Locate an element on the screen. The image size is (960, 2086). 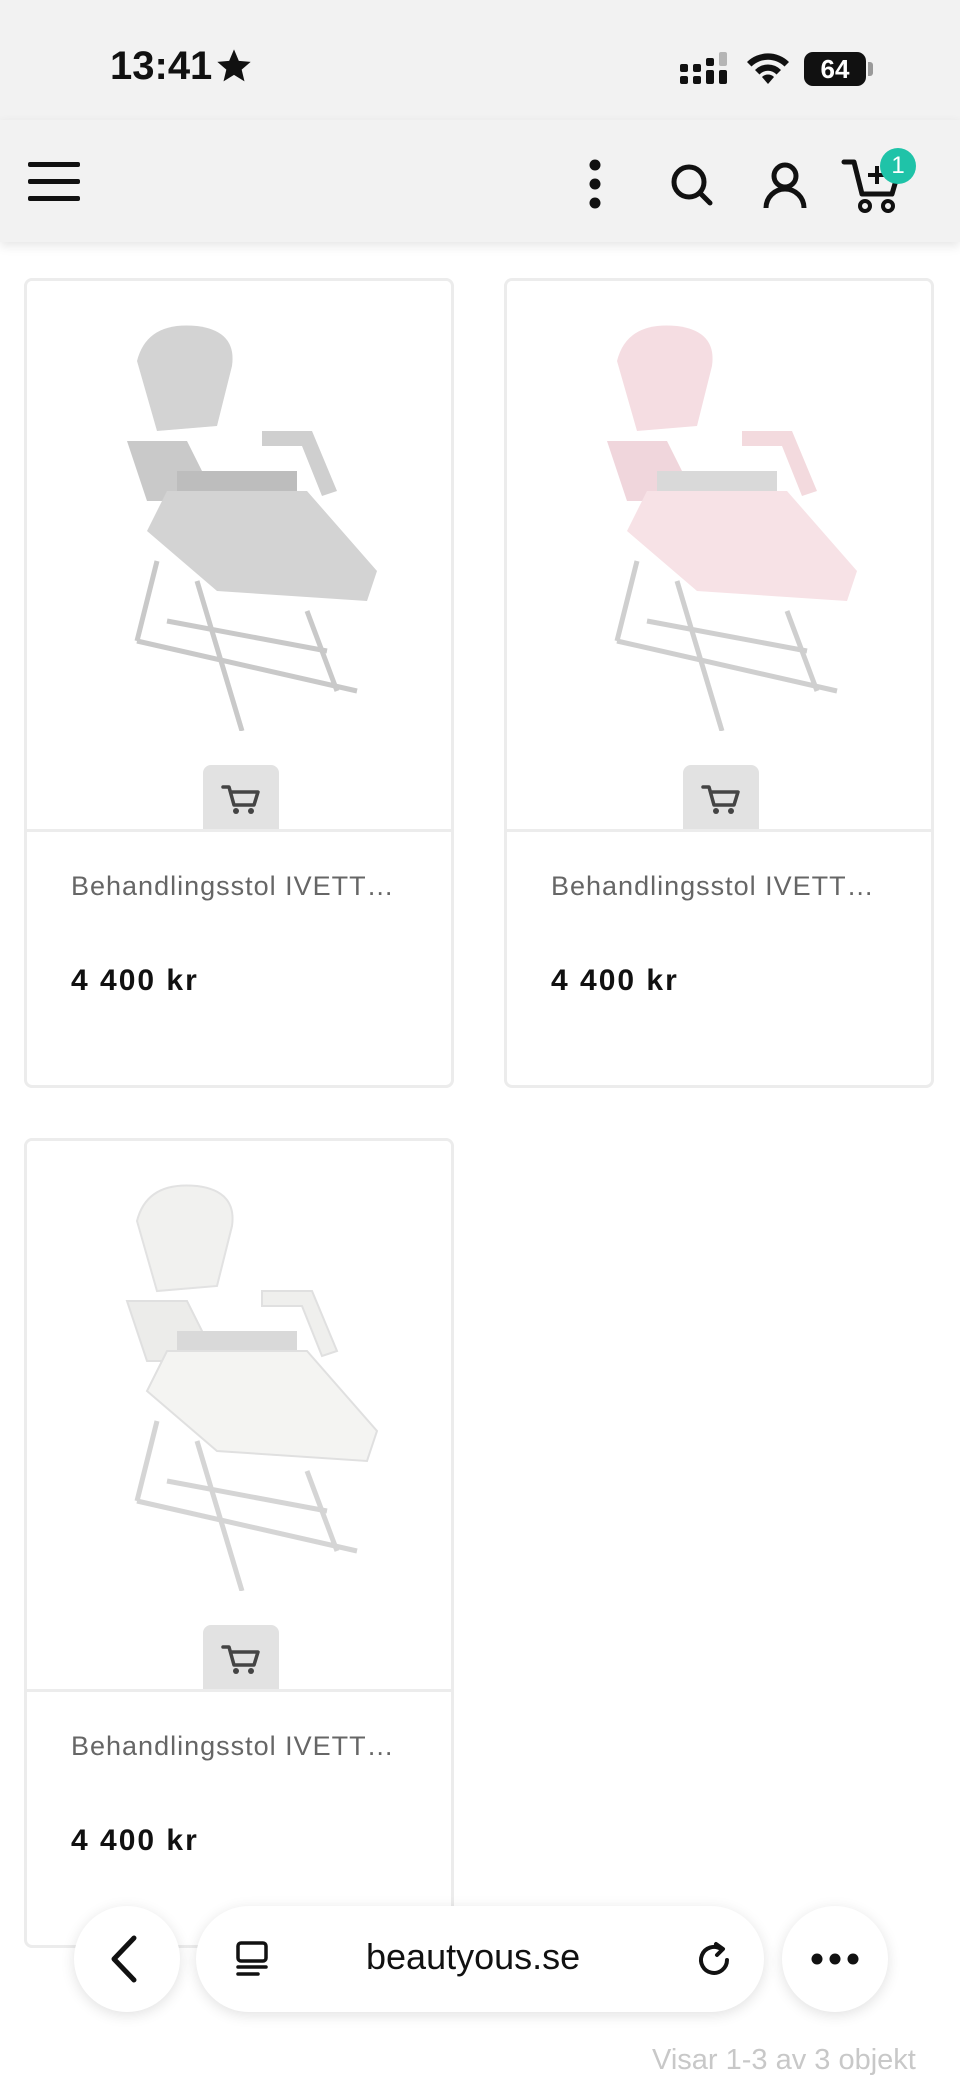
wifi-icon is located at coordinates (768, 68).